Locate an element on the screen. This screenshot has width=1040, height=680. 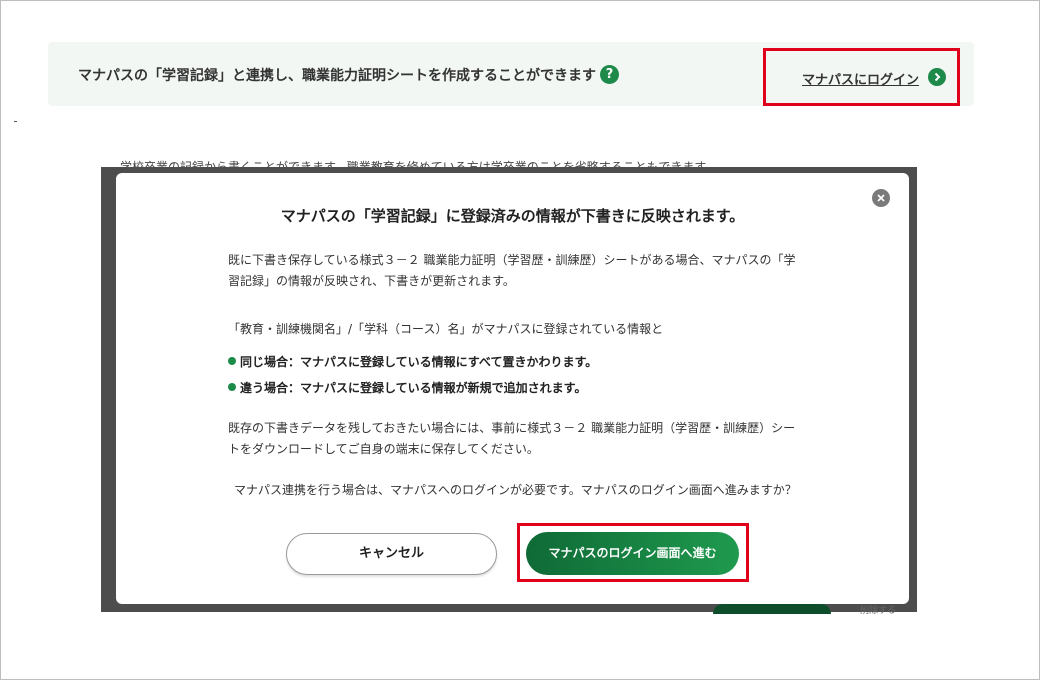
banner-text: マナパスの「学習記録」と連携し、職業能力証明シートを作成することができます? is located at coordinates (348, 75).